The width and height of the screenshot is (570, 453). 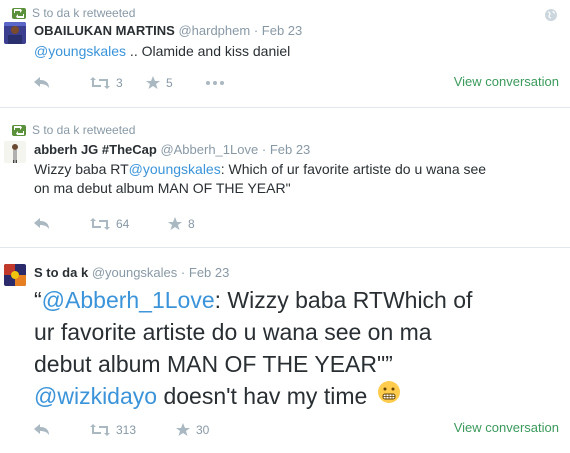 I want to click on tweet-text-start: Wizzy baba RT, so click(x=81, y=169).